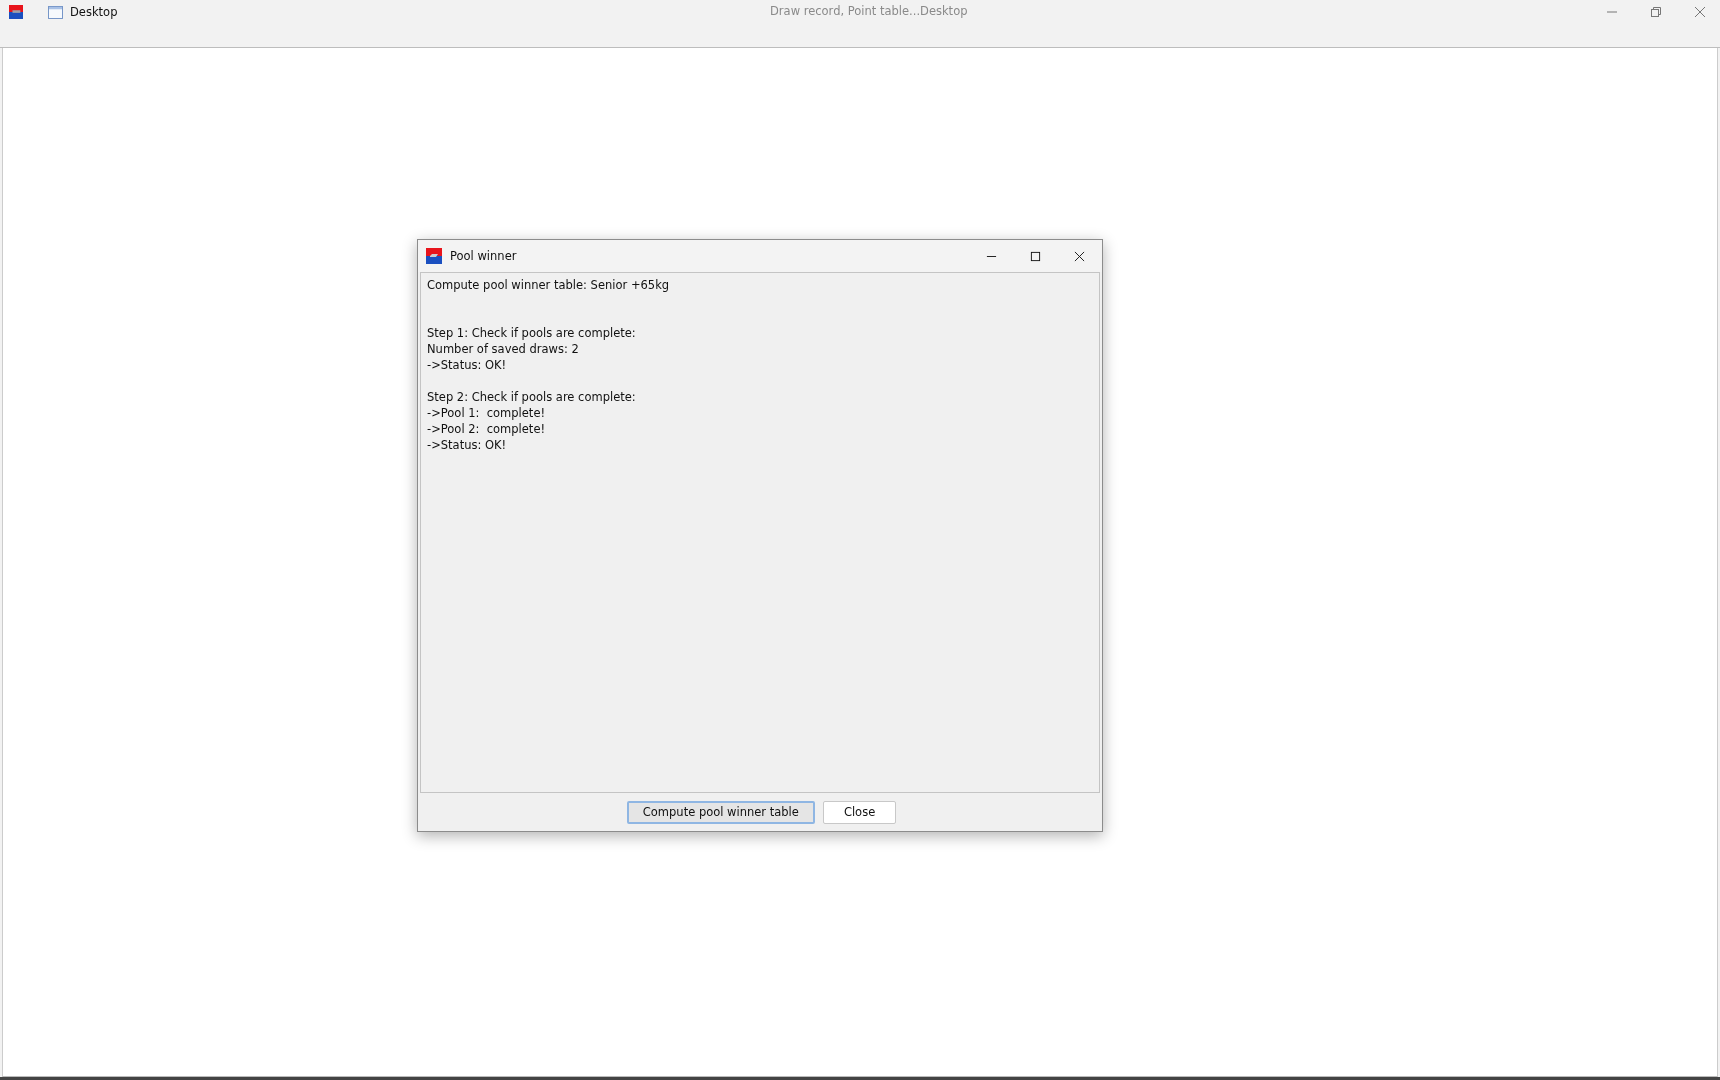 The height and width of the screenshot is (1080, 1720). I want to click on window-icon, so click(55, 12).